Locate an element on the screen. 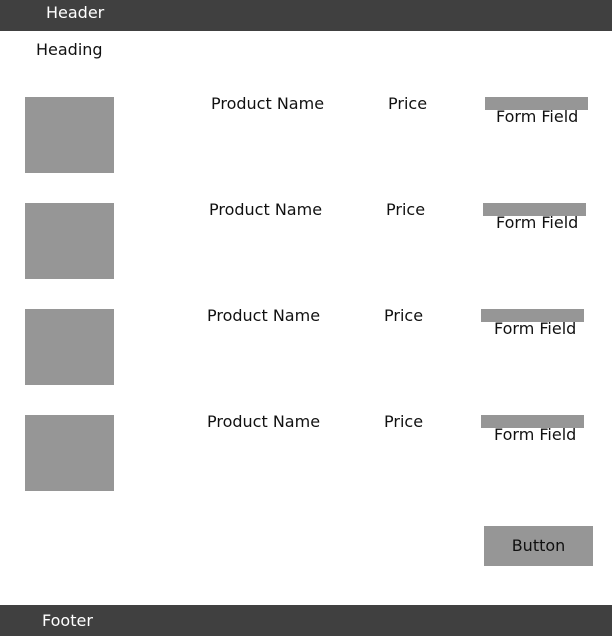  page-footer: Footer is located at coordinates (306, 620).